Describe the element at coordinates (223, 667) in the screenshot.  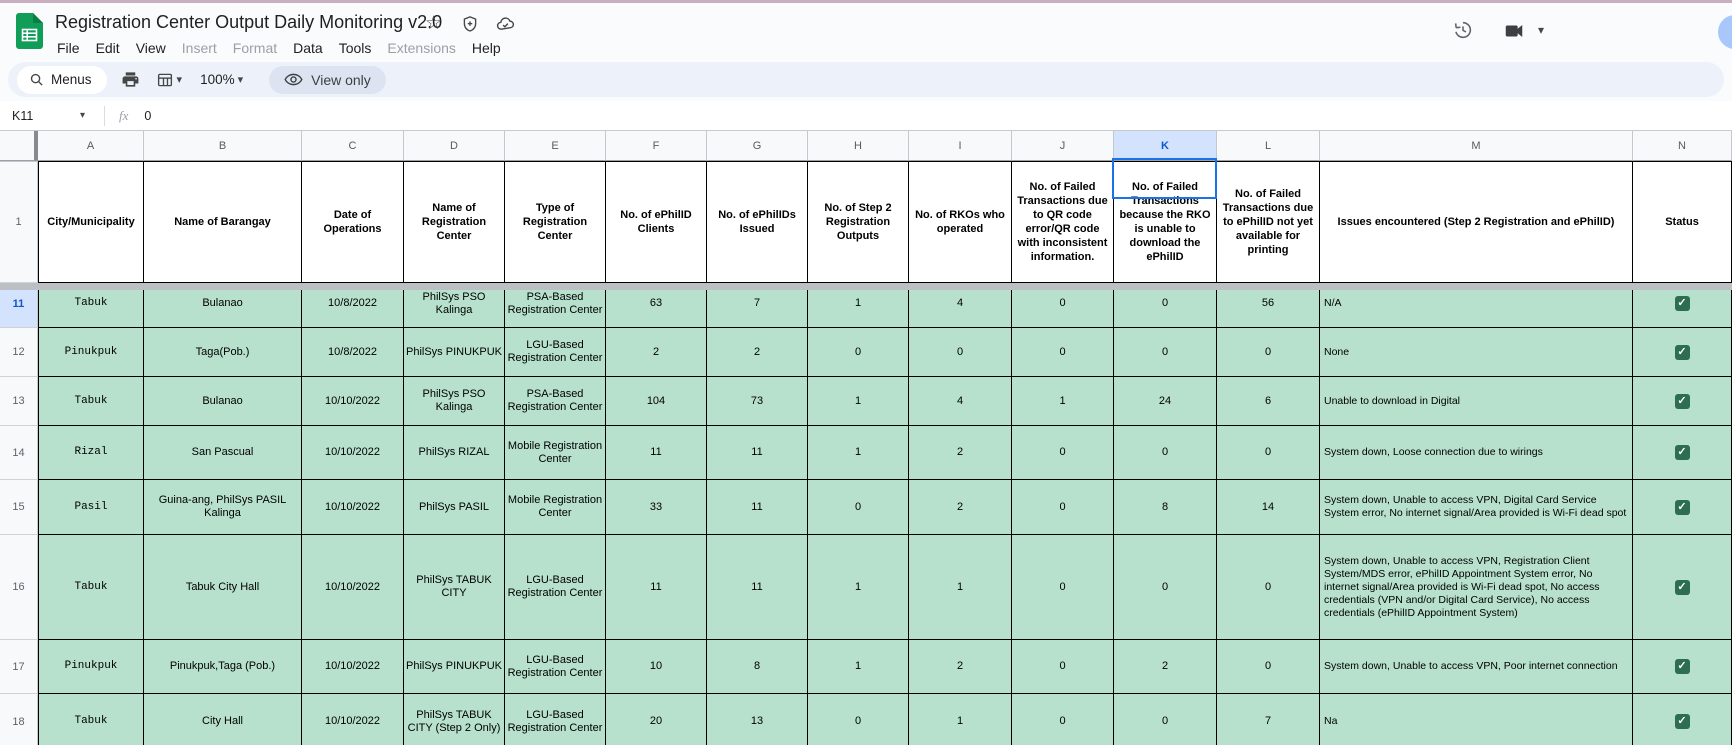
I see `cell-B17: Pinukpuk,Taga (Pob.)` at that location.